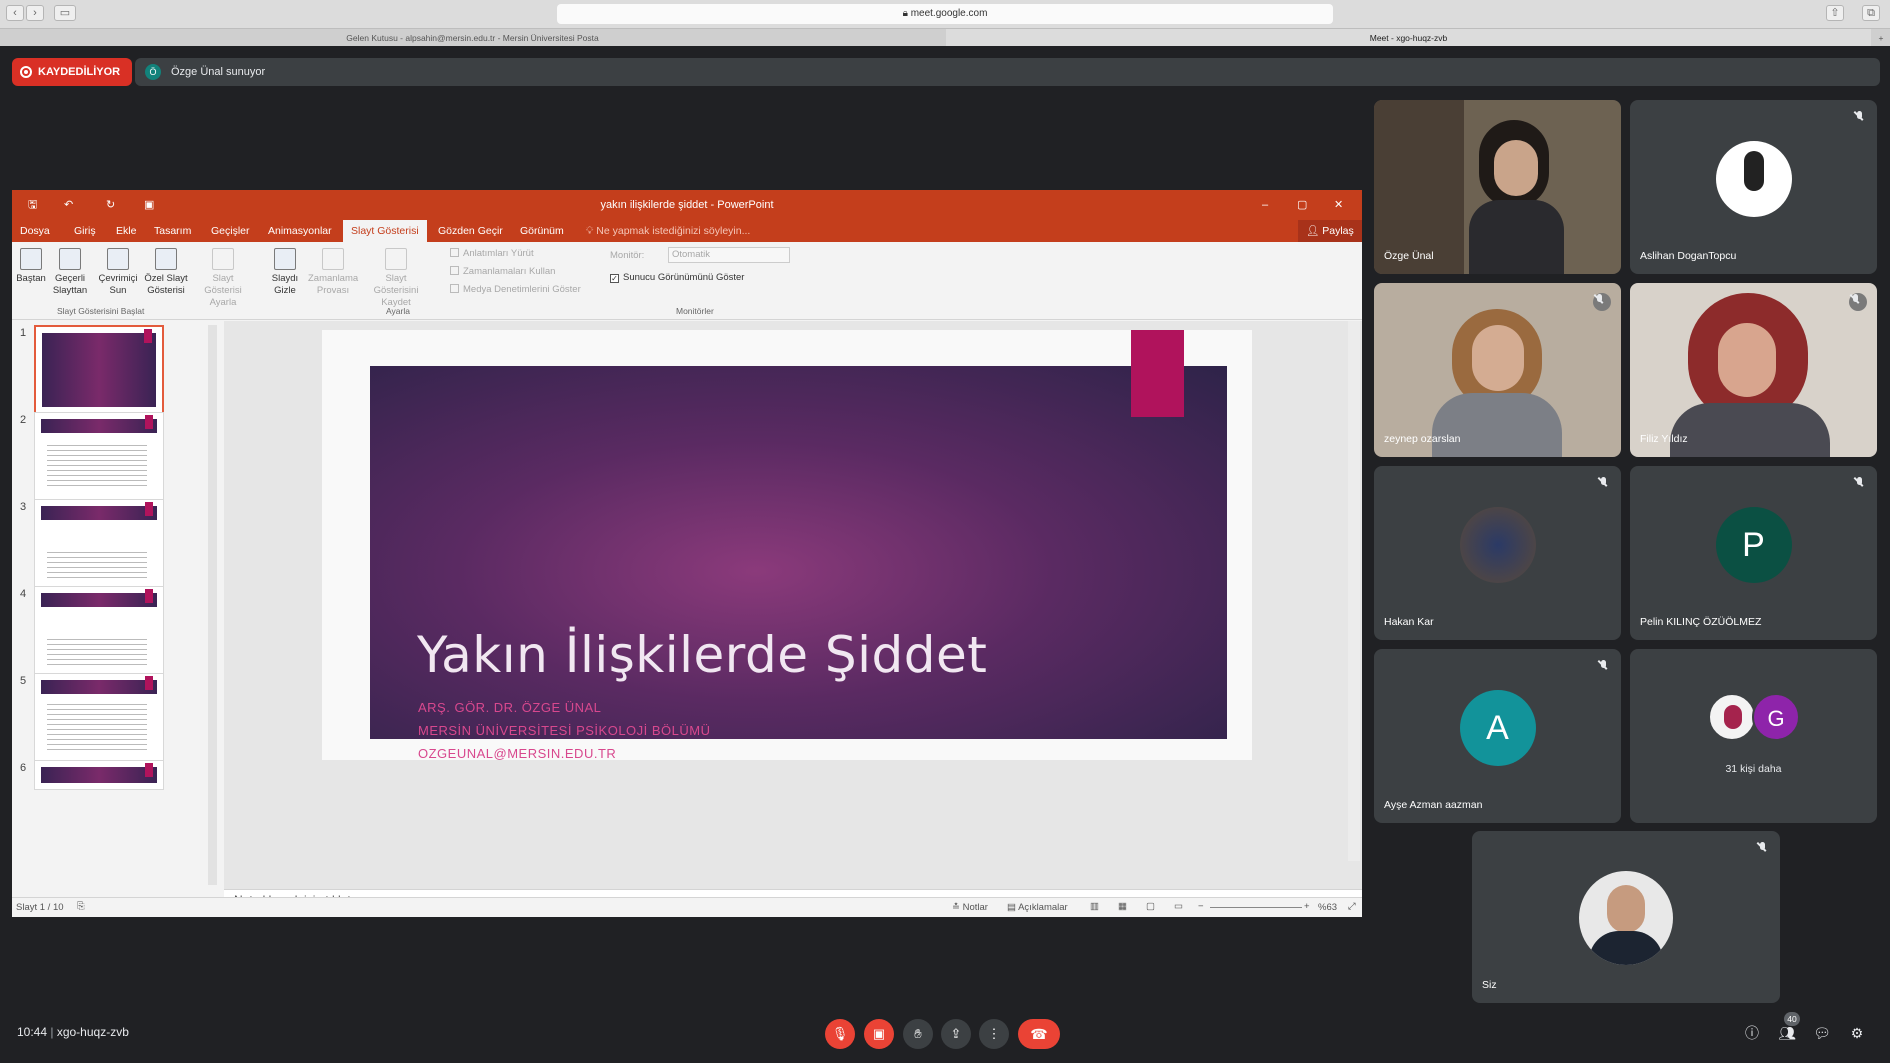 Image resolution: width=1890 pixels, height=1063 pixels. I want to click on from-current-button: Geçerli Slayttan, so click(70, 272).